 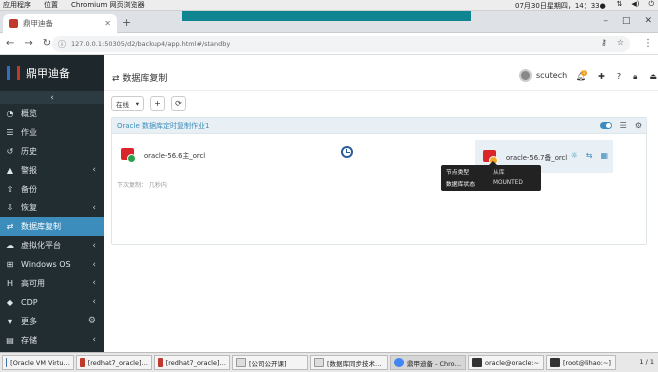 What do you see at coordinates (604, 42) in the screenshot?
I see `key-icon: ⚷` at bounding box center [604, 42].